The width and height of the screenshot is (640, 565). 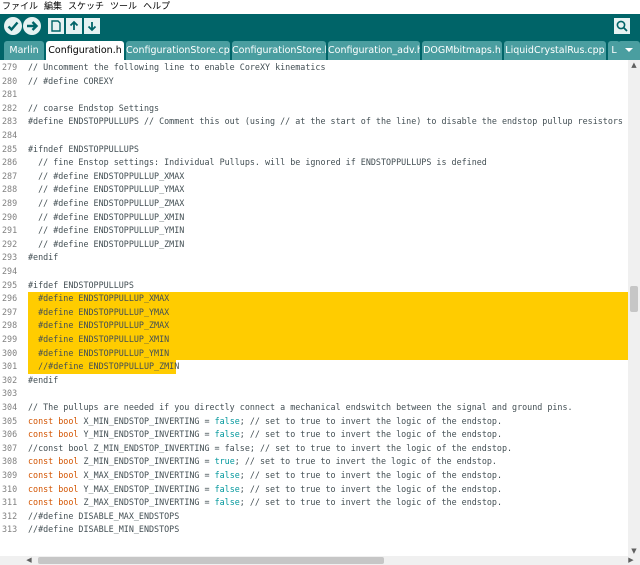 I want to click on menu-help: ヘルプ, so click(x=156, y=7).